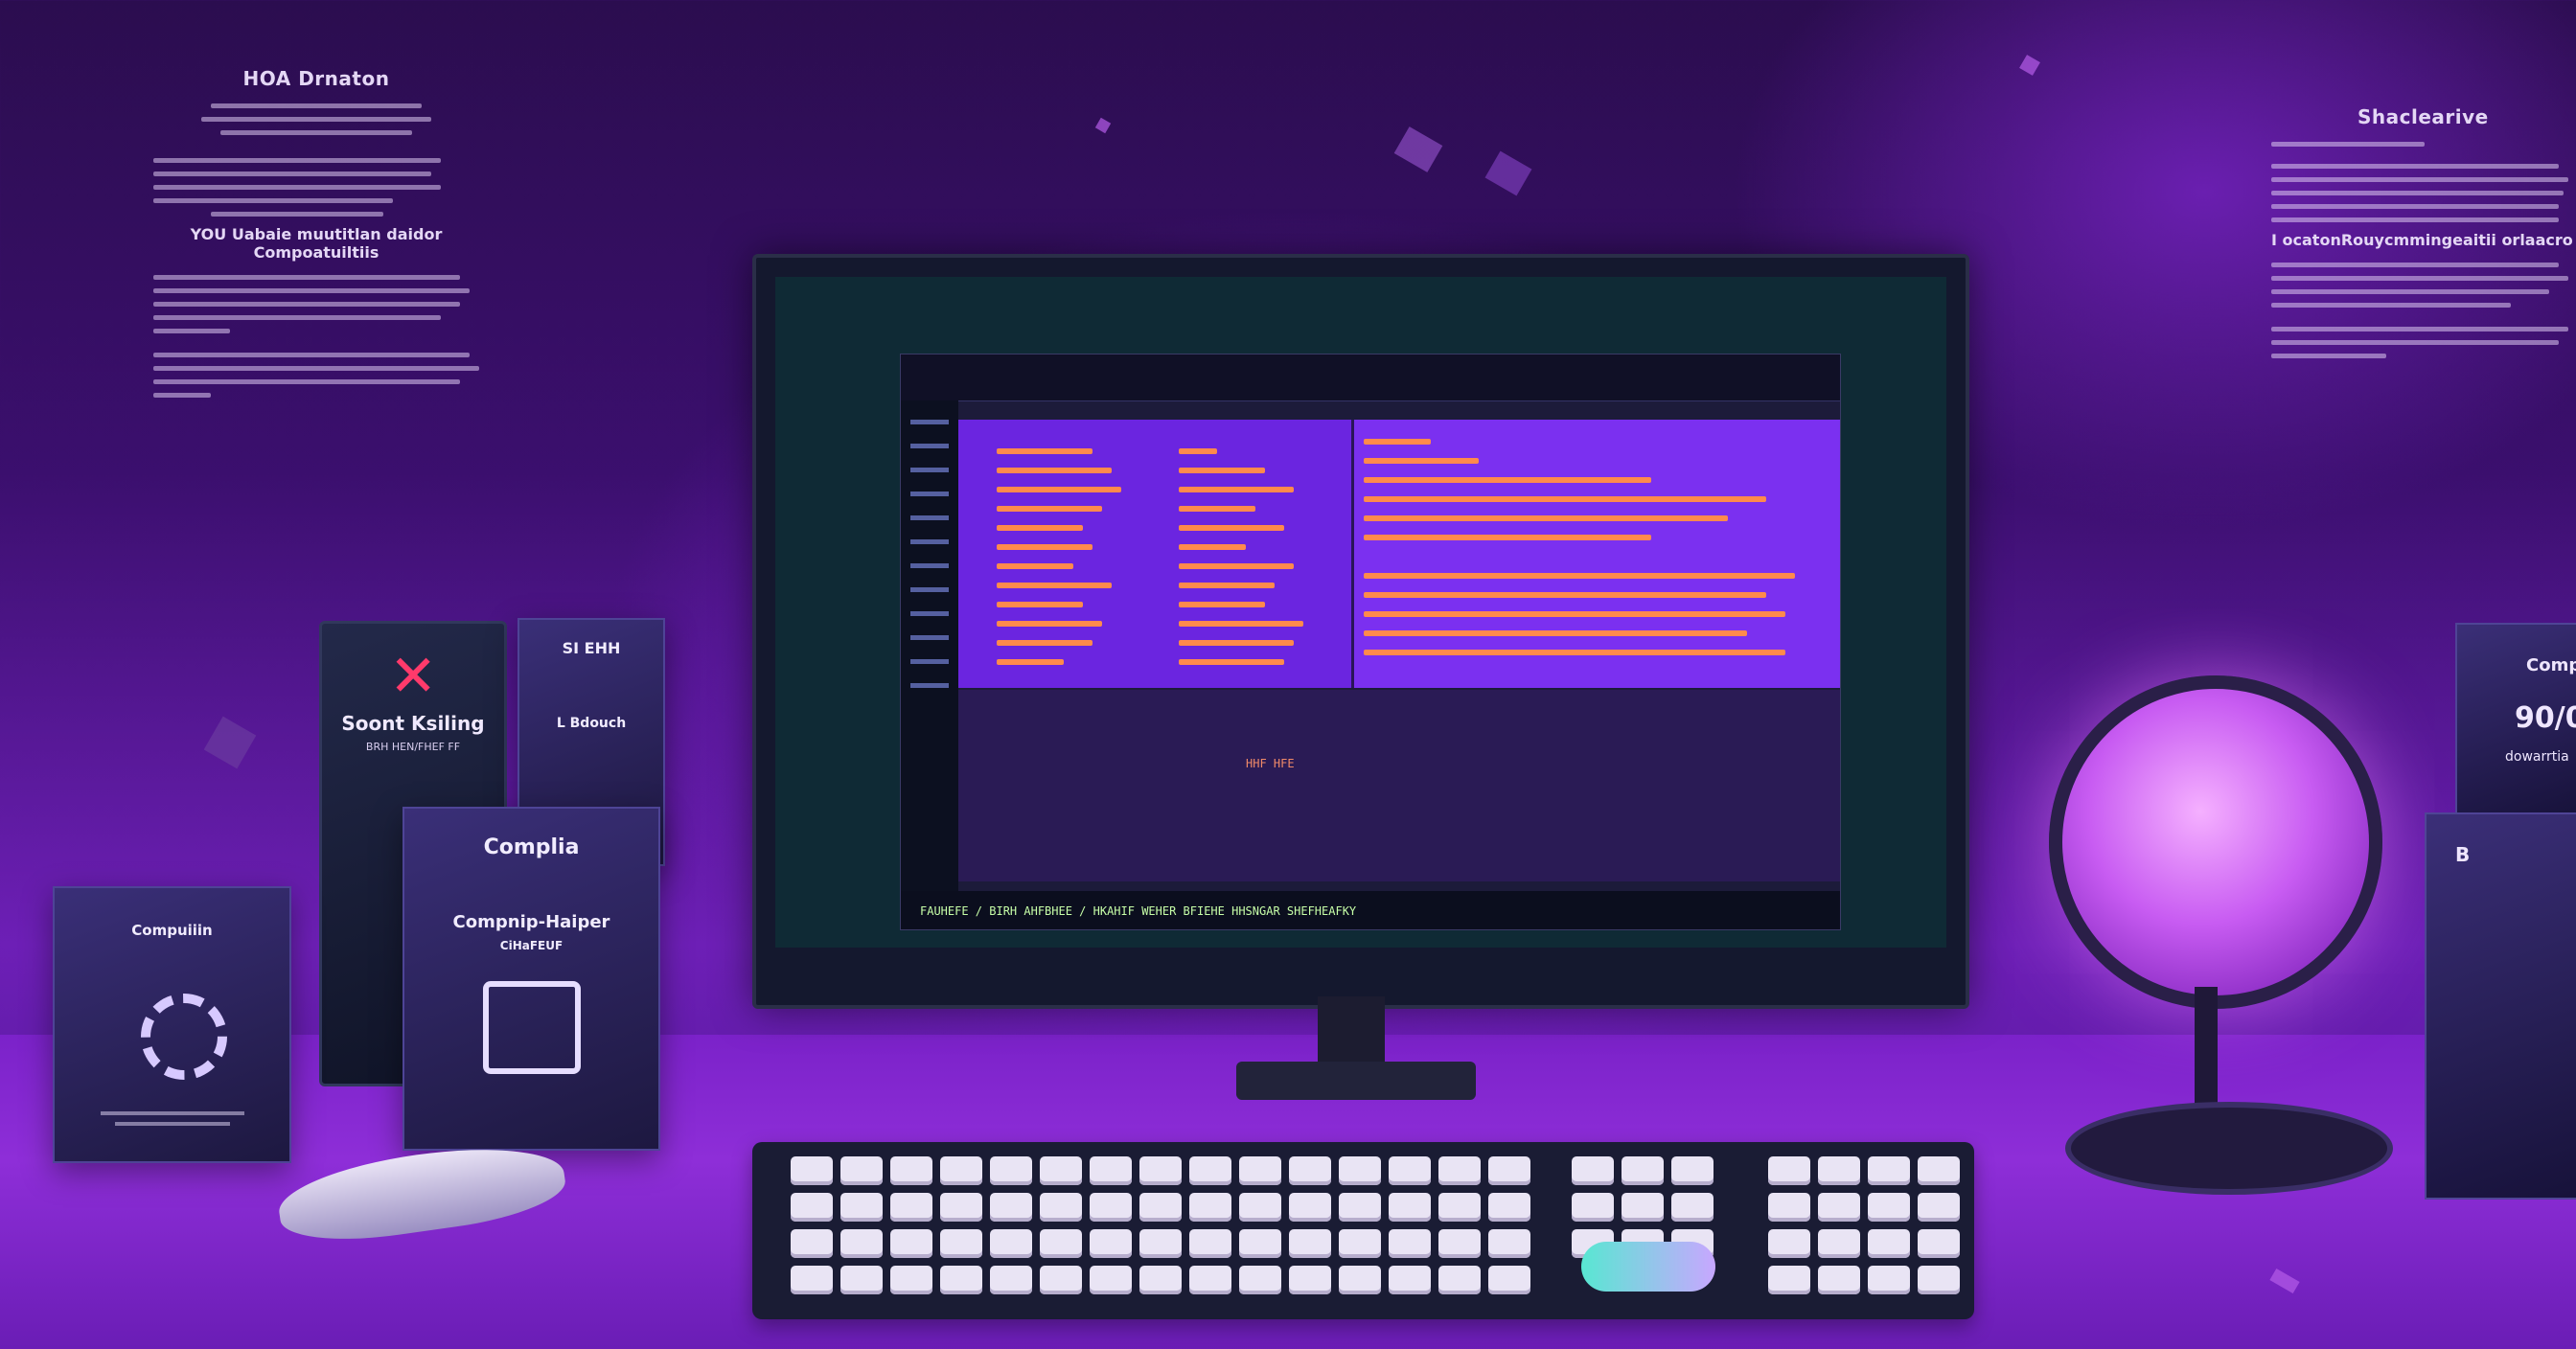 This screenshot has height=1349, width=2576. Describe the element at coordinates (531, 847) in the screenshot. I see `box-center-title: Complia` at that location.